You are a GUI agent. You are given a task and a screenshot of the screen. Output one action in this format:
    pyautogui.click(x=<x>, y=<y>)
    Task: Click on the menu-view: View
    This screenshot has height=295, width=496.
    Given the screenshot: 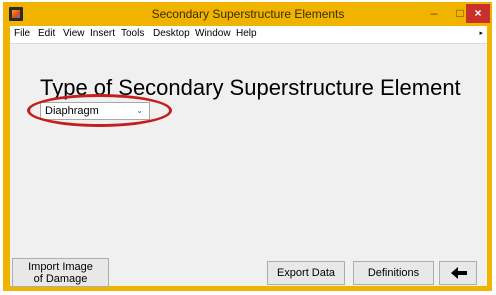 What is the action you would take?
    pyautogui.click(x=74, y=33)
    